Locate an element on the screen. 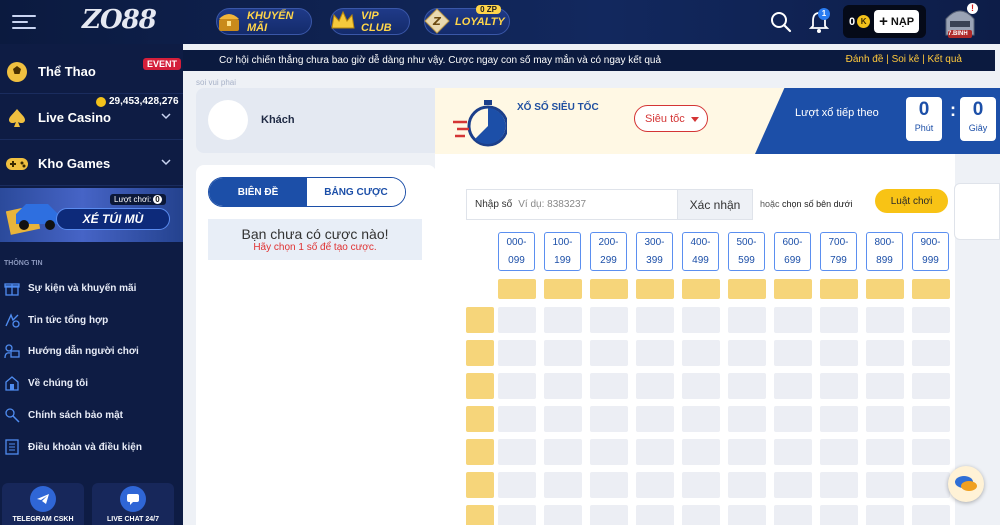 This screenshot has height=525, width=1000. link-check-stats: Soi kê is located at coordinates (906, 59).